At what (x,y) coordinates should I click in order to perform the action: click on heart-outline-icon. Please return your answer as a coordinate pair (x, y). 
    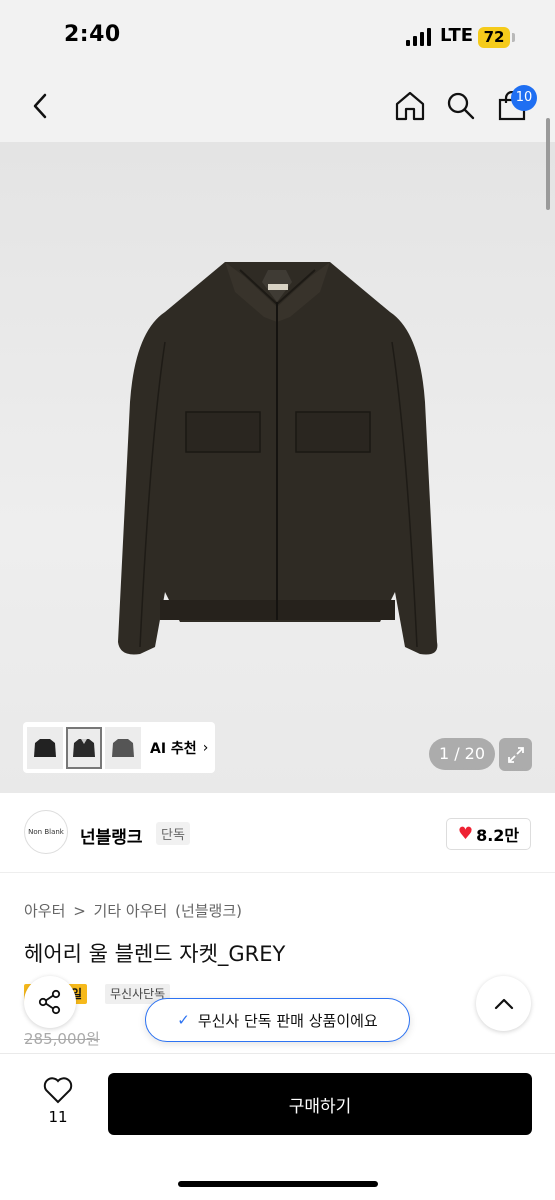
    Looking at the image, I should click on (58, 1090).